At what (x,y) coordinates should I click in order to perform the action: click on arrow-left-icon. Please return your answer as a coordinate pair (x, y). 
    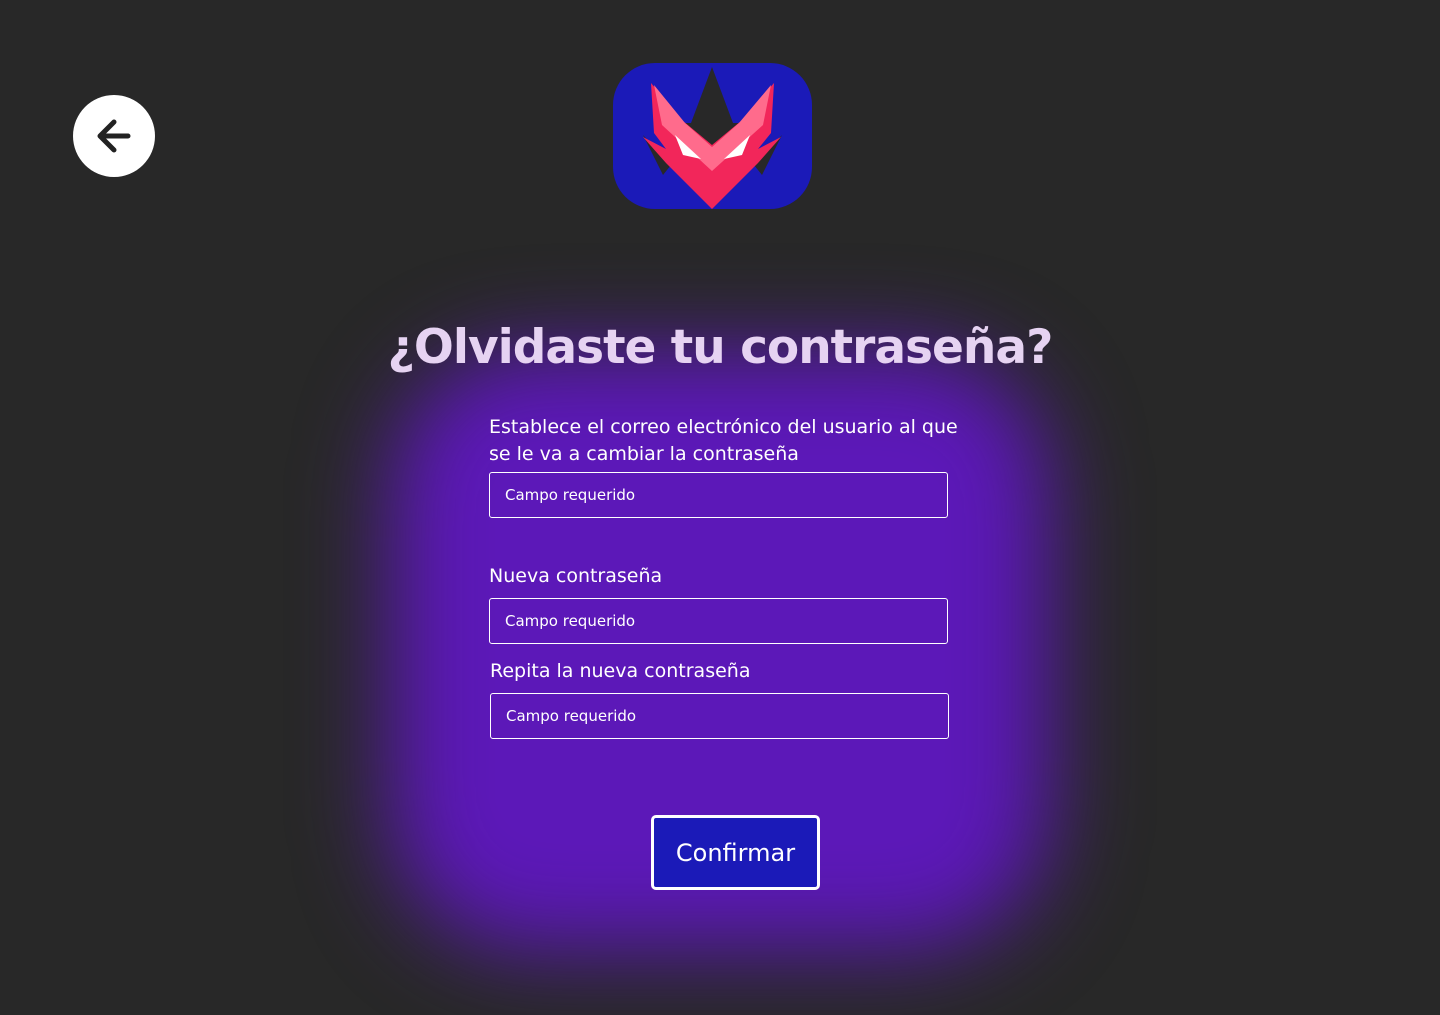
    Looking at the image, I should click on (114, 136).